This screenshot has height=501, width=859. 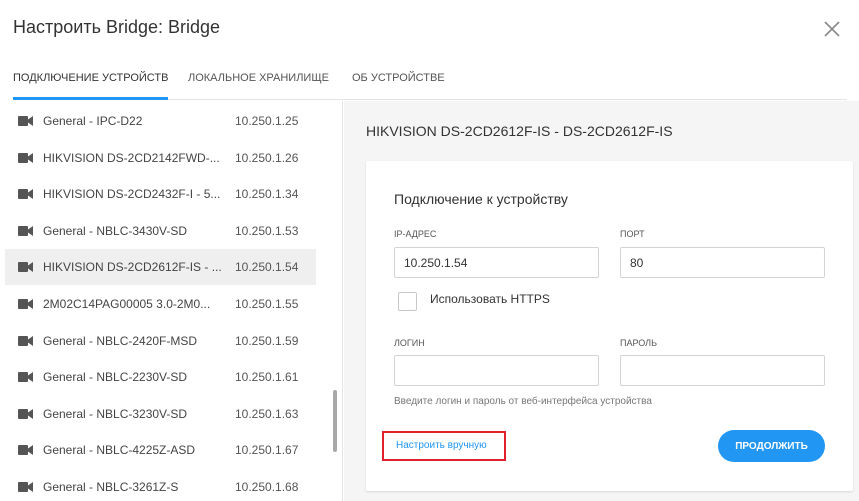 What do you see at coordinates (117, 27) in the screenshot?
I see `dialog-title: Настроить Bridge: Bridge` at bounding box center [117, 27].